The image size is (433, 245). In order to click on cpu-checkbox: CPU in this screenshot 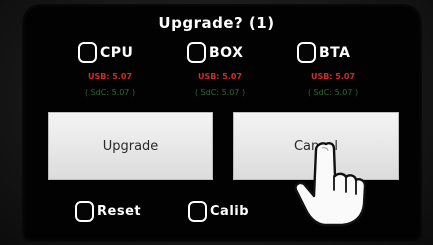, I will do `click(105, 52)`.